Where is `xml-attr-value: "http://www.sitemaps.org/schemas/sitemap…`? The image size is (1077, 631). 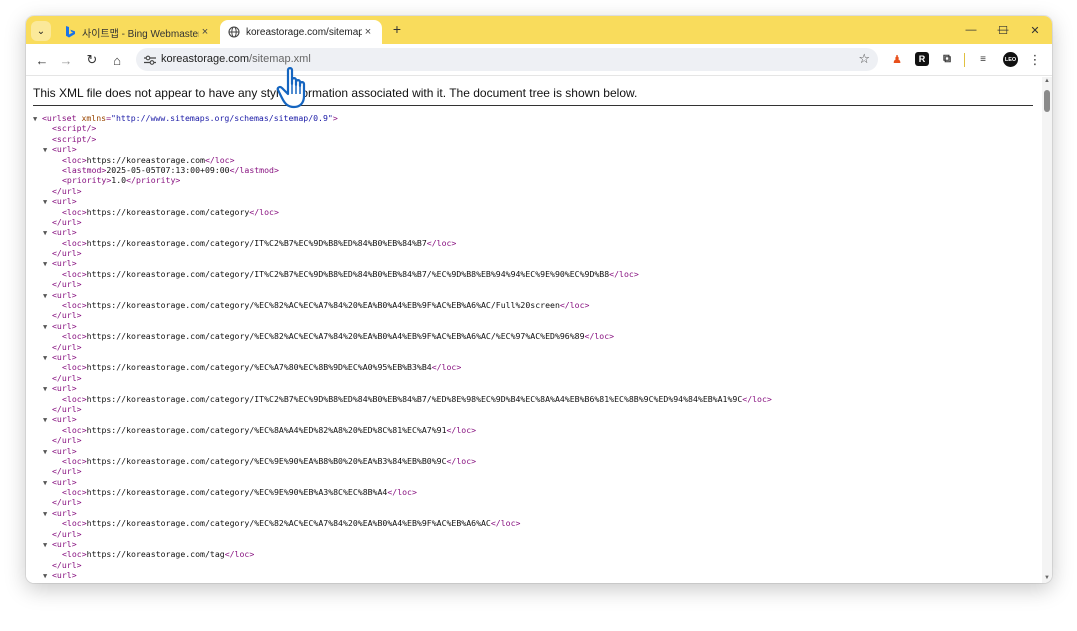 xml-attr-value: "http://www.sitemaps.org/schemas/sitemap… is located at coordinates (222, 118).